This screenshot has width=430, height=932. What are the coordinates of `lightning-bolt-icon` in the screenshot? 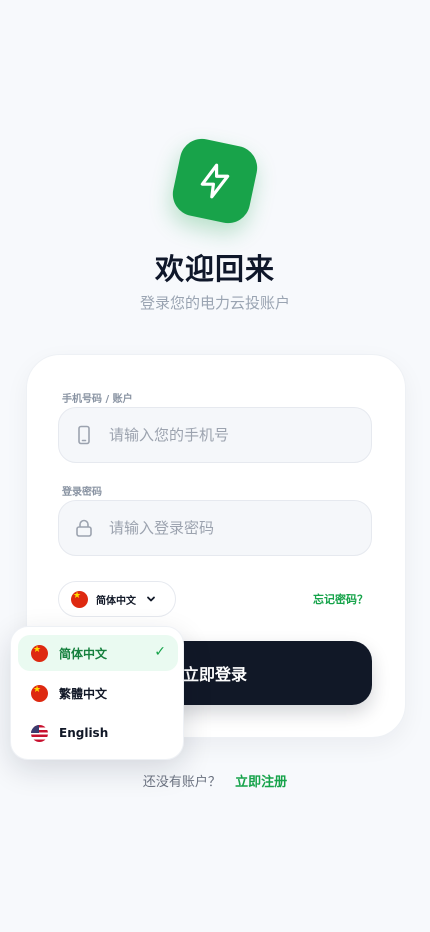 It's located at (215, 181).